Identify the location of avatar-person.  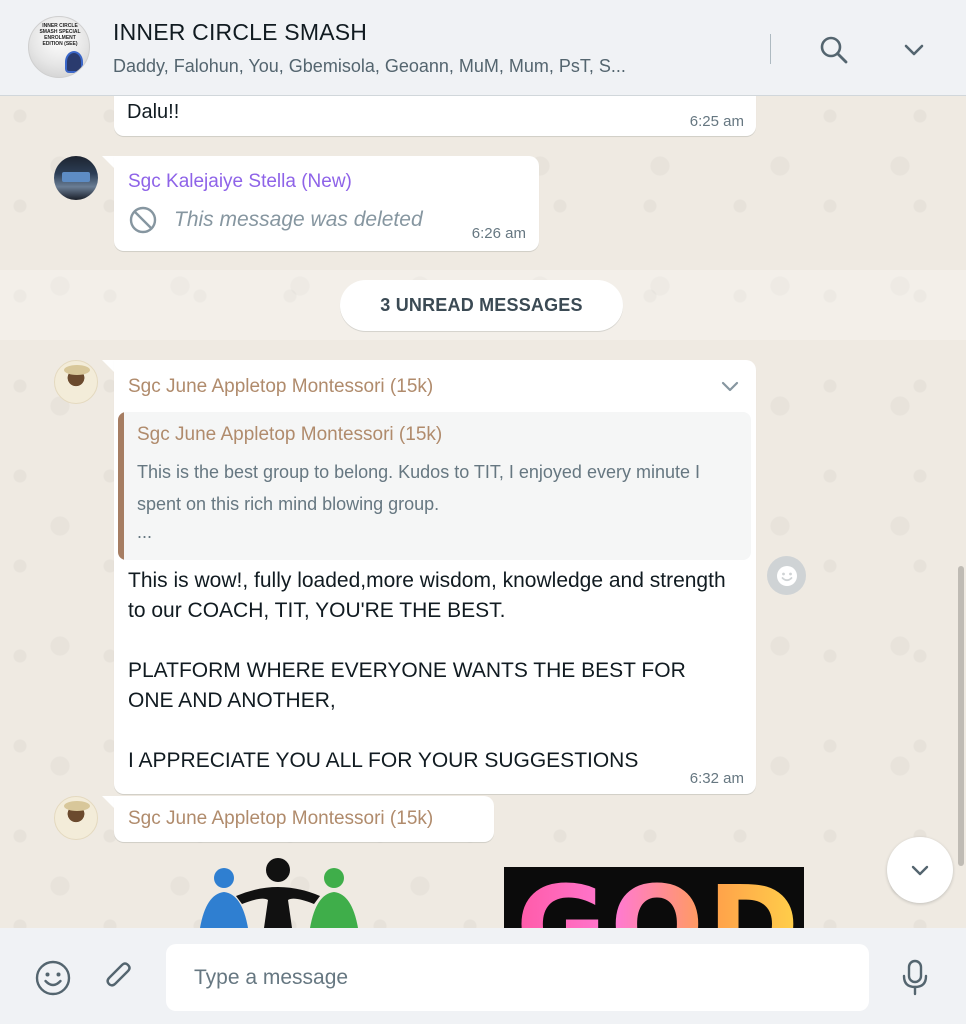
(74, 62).